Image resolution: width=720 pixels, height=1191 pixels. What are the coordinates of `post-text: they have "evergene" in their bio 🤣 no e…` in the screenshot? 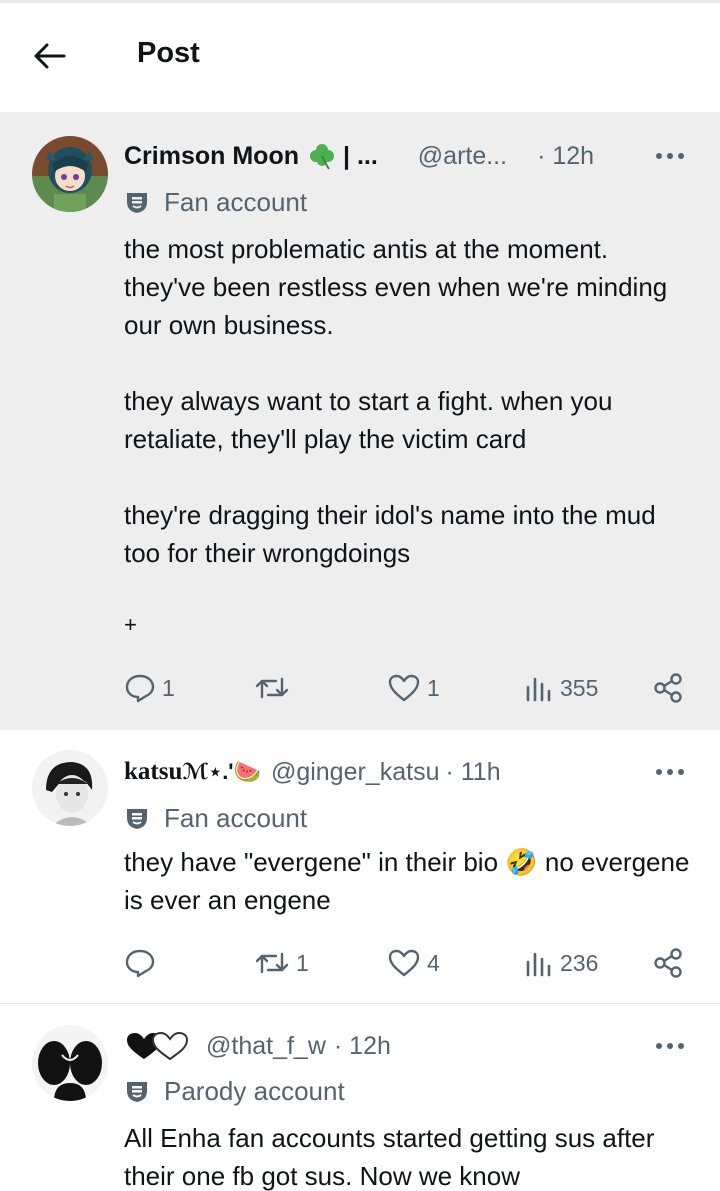 It's located at (409, 881).